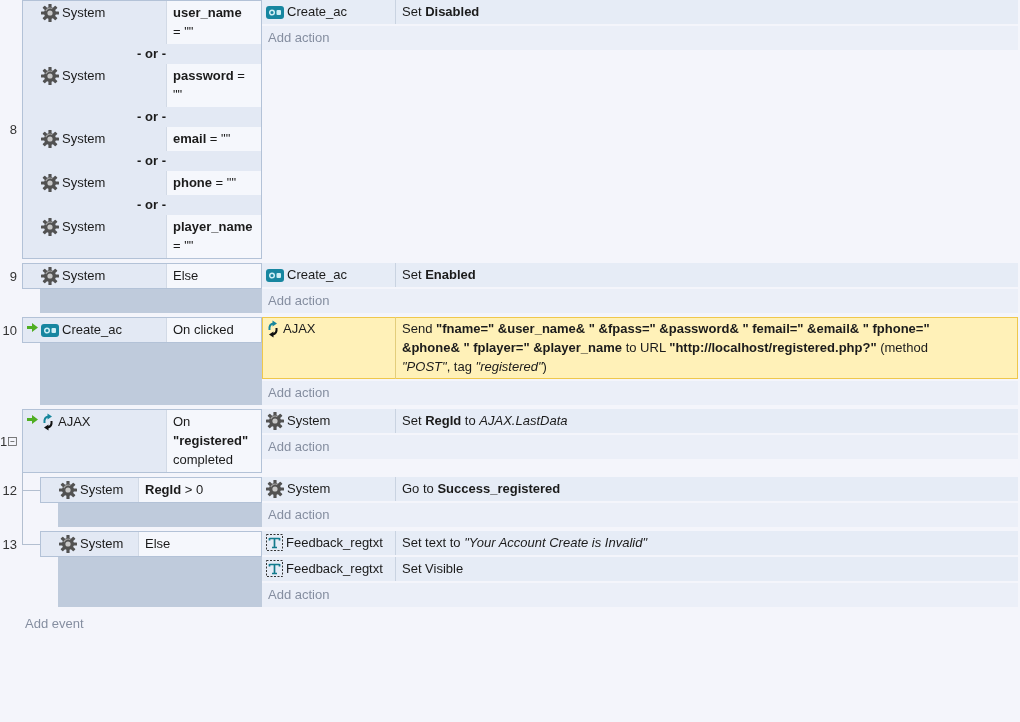 The image size is (1020, 722). Describe the element at coordinates (706, 421) in the screenshot. I see `action-text: Set RegId to AJAX.LastData` at that location.